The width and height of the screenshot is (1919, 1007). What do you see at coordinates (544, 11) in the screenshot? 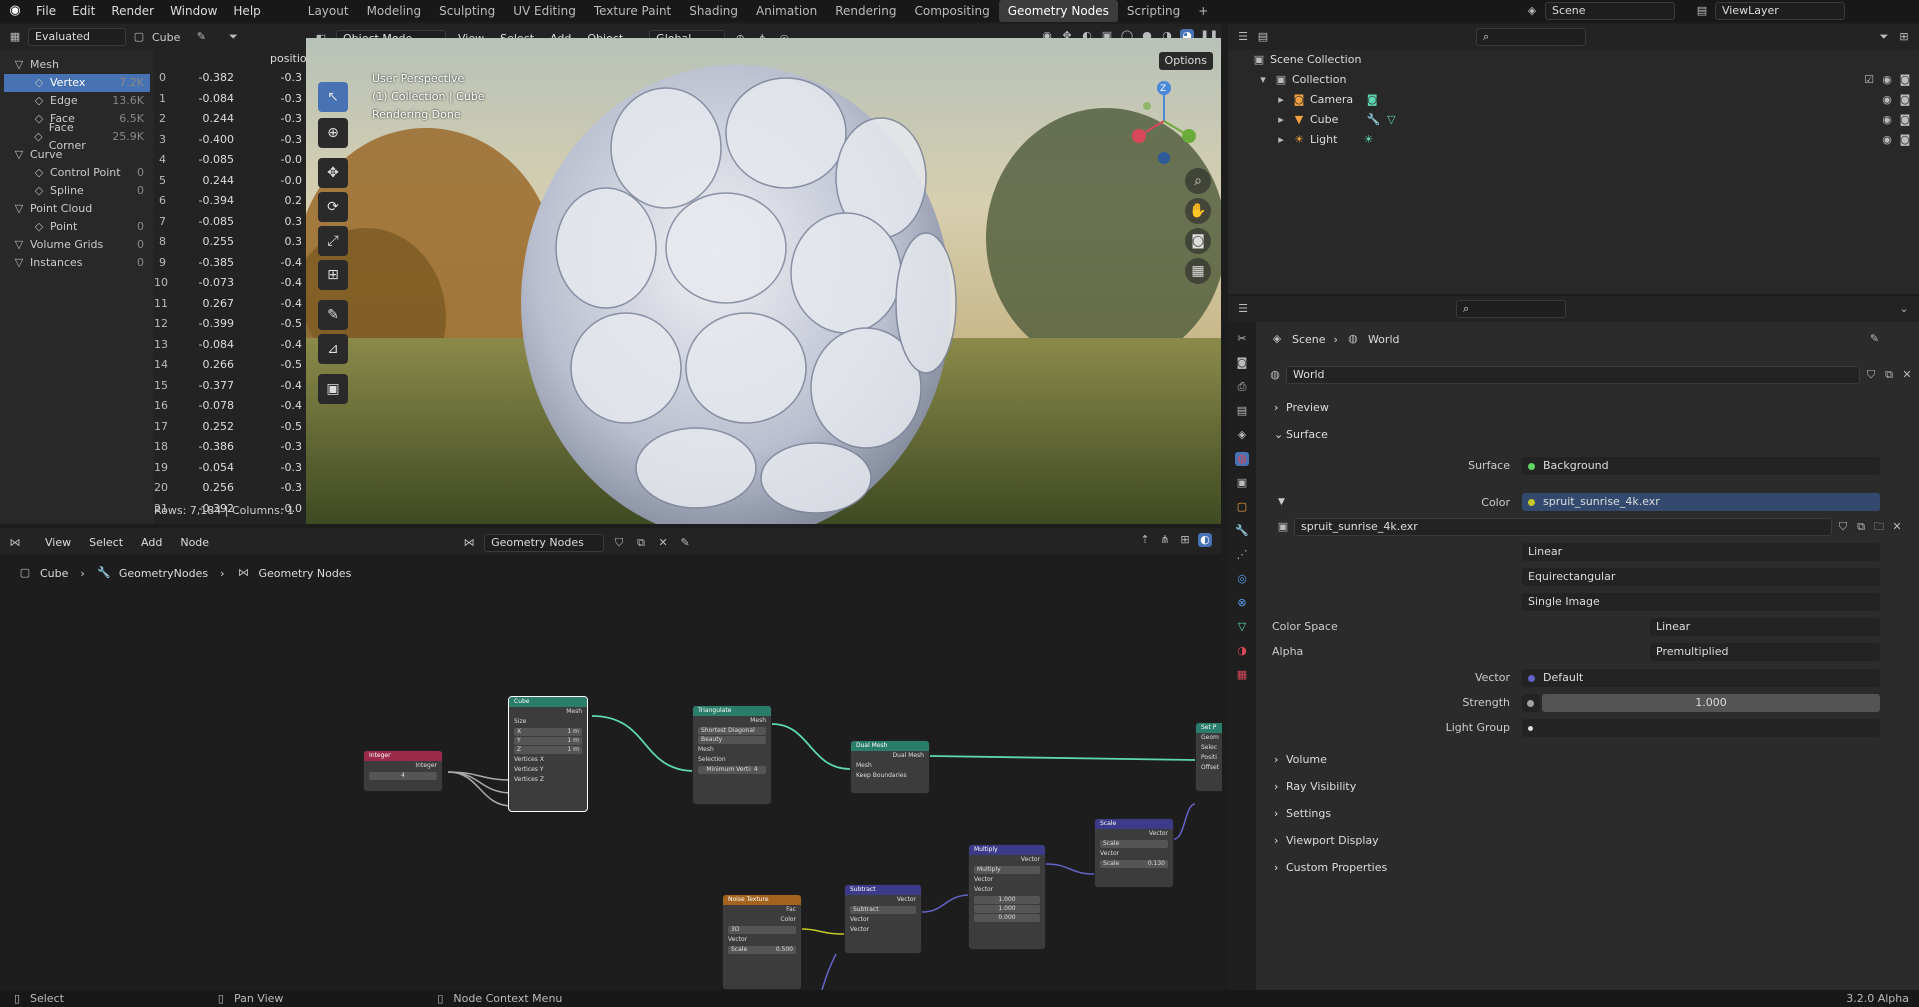
I see `tab-uv-editing: UV Editing` at bounding box center [544, 11].